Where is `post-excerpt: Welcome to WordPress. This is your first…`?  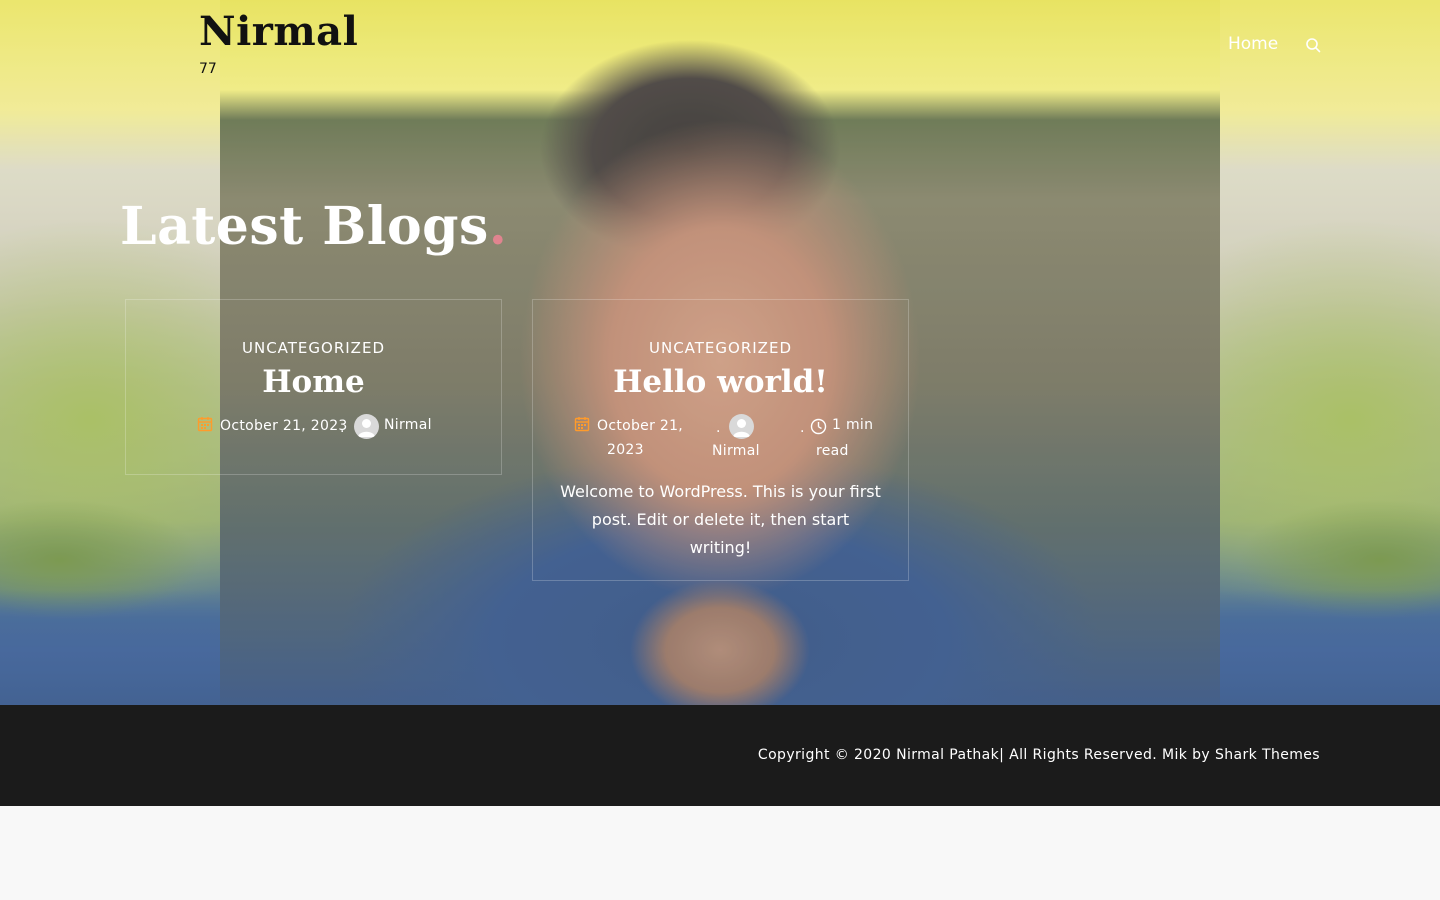
post-excerpt: Welcome to WordPress. This is your first… is located at coordinates (720, 519).